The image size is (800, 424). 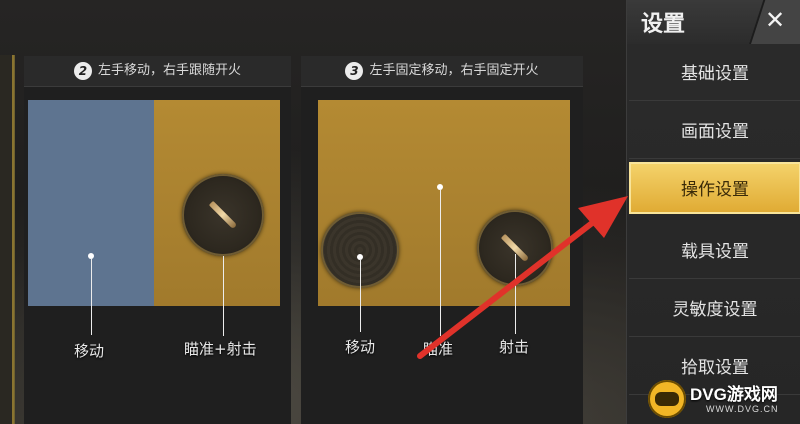 I want to click on watermark-url: WWW.DVG.CN, so click(x=742, y=409).